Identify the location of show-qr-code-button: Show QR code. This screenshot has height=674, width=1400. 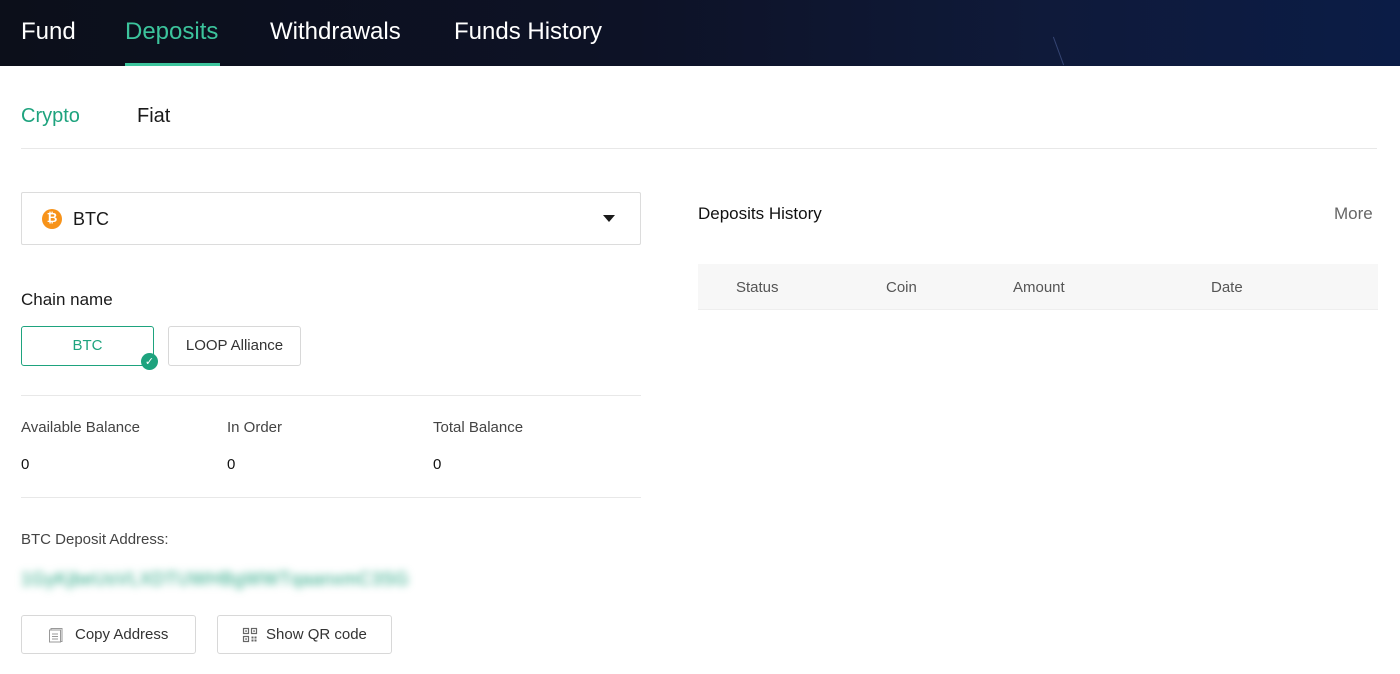
(304, 634).